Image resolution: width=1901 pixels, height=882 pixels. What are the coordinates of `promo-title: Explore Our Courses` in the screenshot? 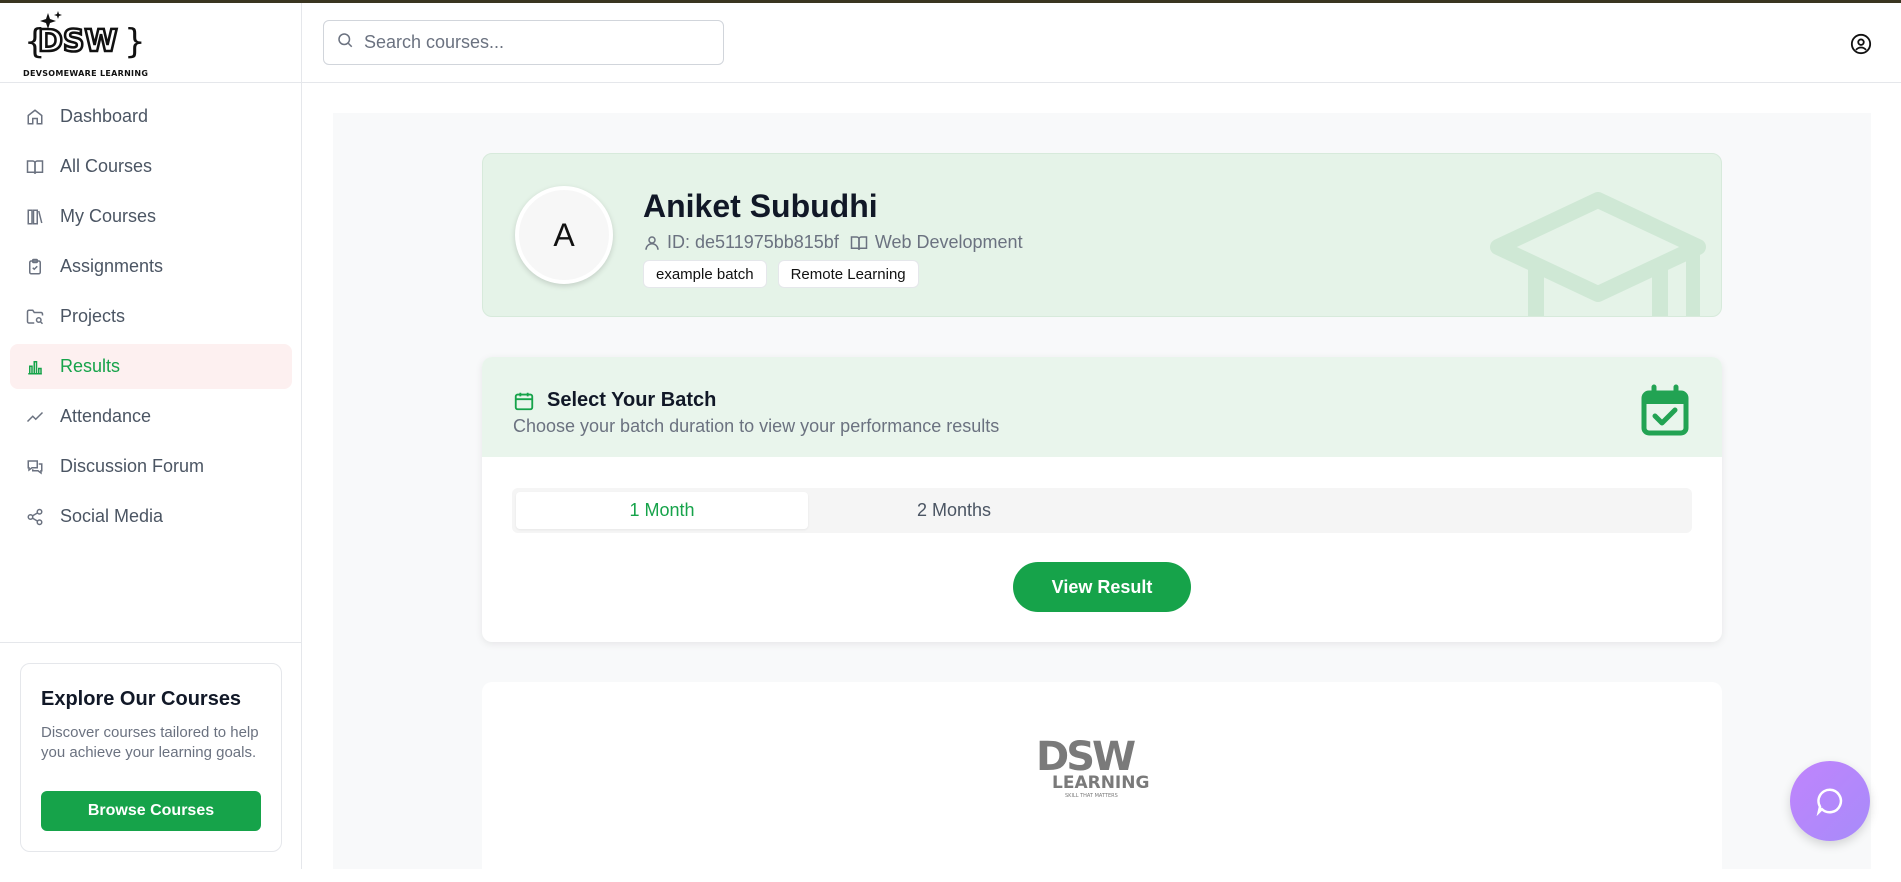 It's located at (141, 699).